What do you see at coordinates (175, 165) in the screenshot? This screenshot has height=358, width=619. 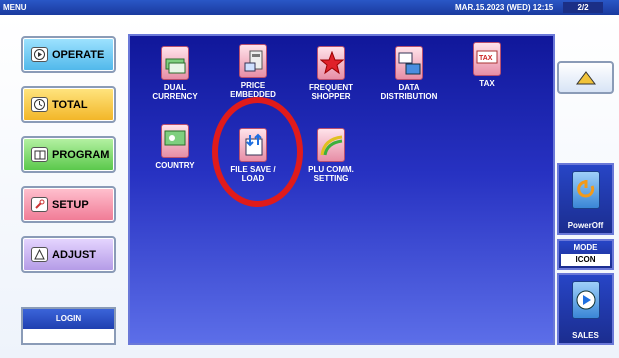 I see `tile-label: COUNTRY` at bounding box center [175, 165].